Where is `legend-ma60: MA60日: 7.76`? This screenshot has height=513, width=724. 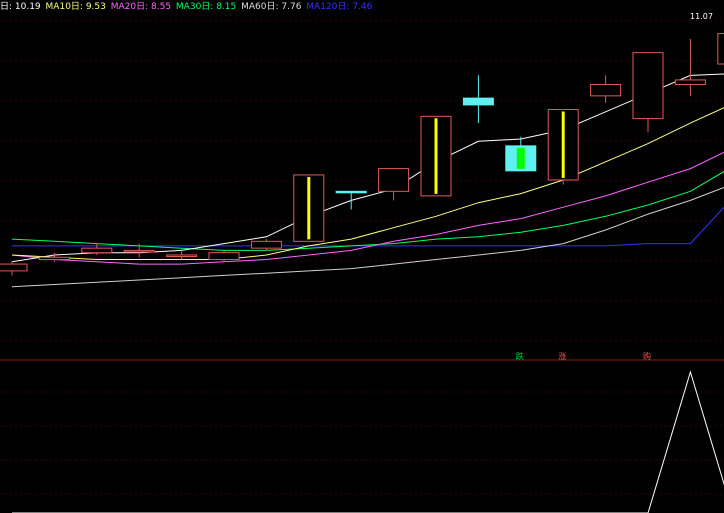 legend-ma60: MA60日: 7.76 is located at coordinates (271, 7).